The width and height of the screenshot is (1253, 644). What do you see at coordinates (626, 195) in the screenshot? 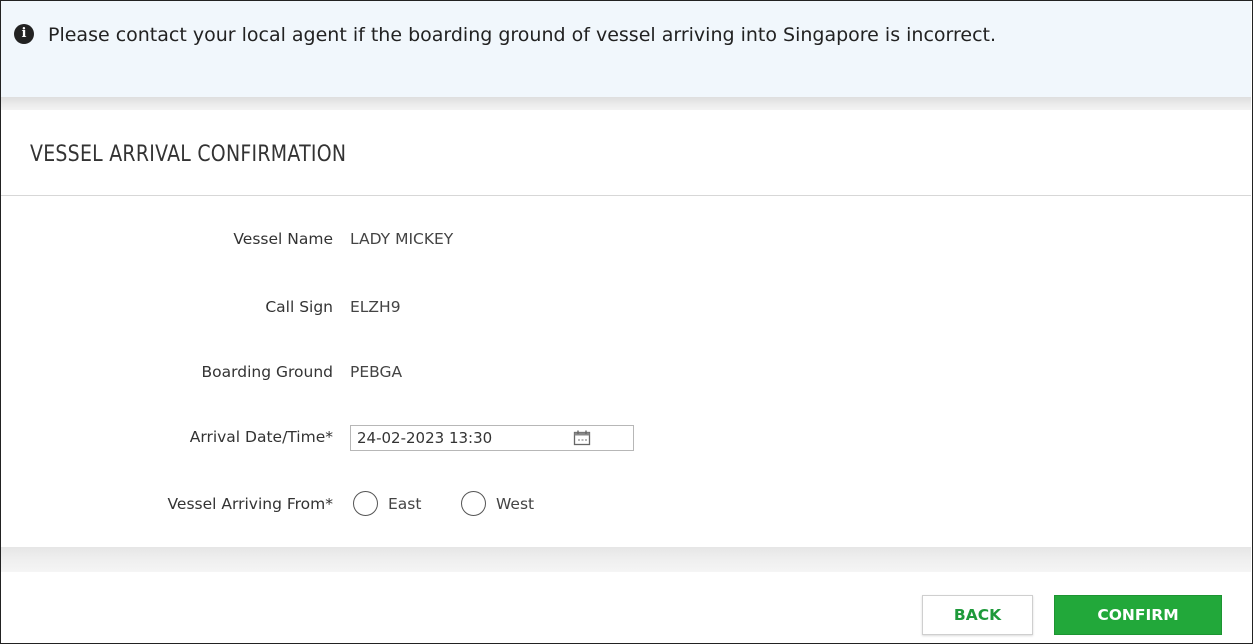
I see `title-divider` at bounding box center [626, 195].